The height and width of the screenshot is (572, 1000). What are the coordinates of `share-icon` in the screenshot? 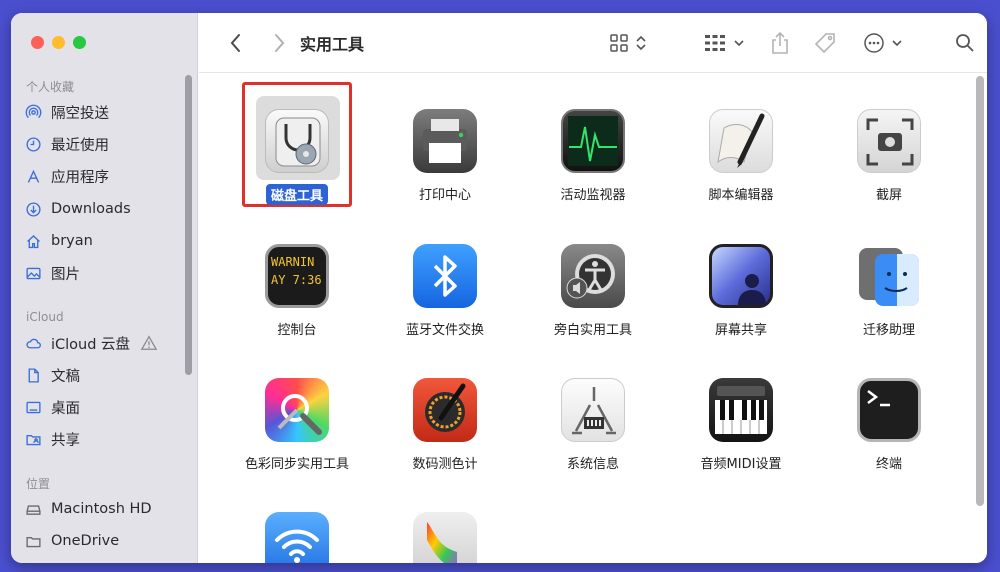 It's located at (780, 42).